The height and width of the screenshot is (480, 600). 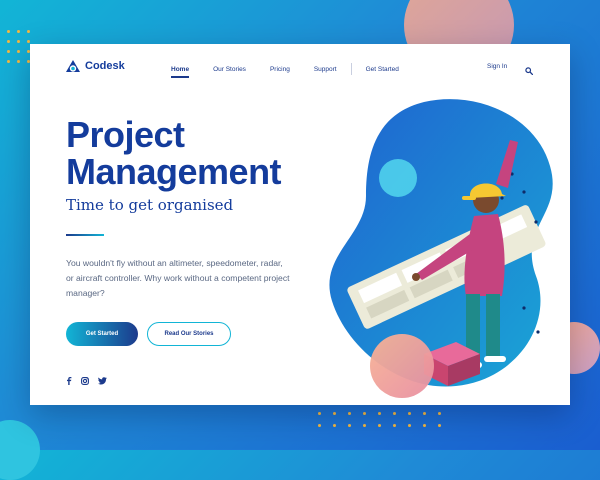 What do you see at coordinates (325, 69) in the screenshot?
I see `nav-link-support: Support` at bounding box center [325, 69].